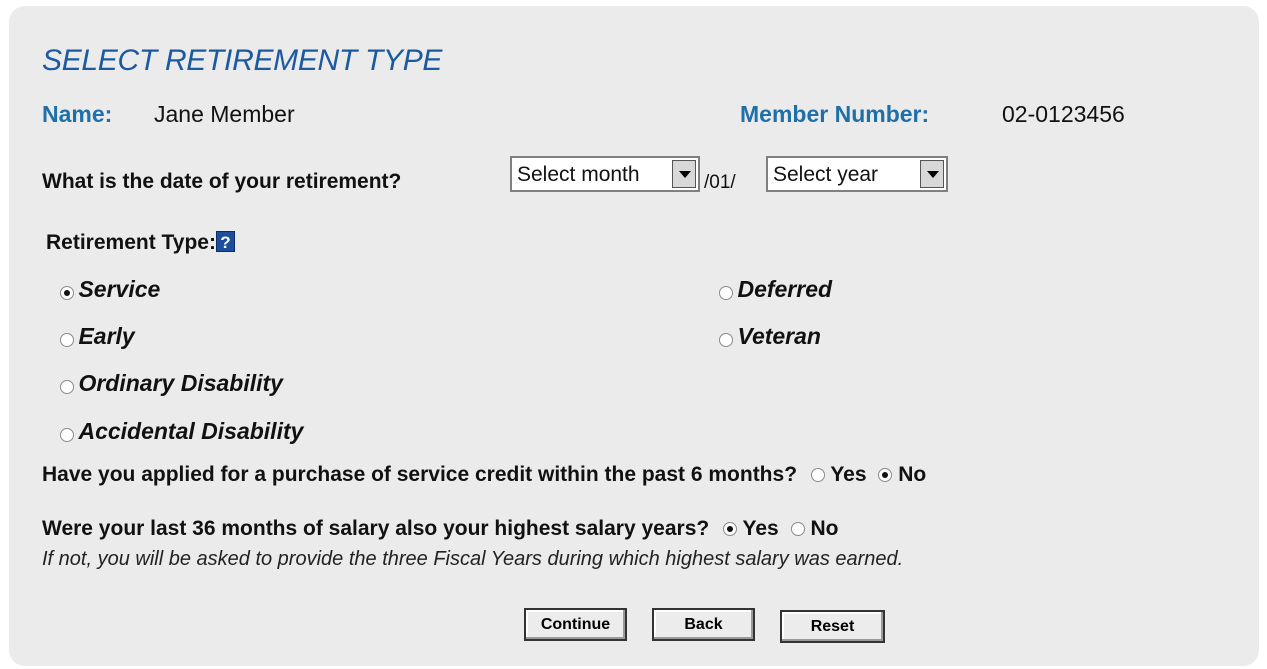 The width and height of the screenshot is (1267, 669). I want to click on year-select: Select year, so click(857, 174).